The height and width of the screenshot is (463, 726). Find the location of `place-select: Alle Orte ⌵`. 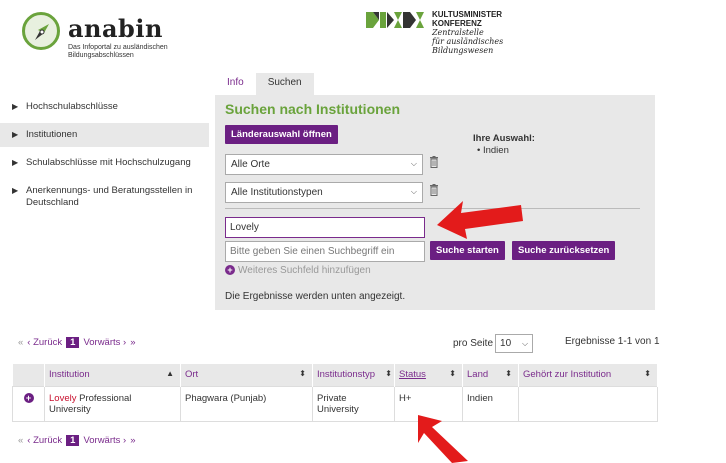

place-select: Alle Orte ⌵ is located at coordinates (324, 164).